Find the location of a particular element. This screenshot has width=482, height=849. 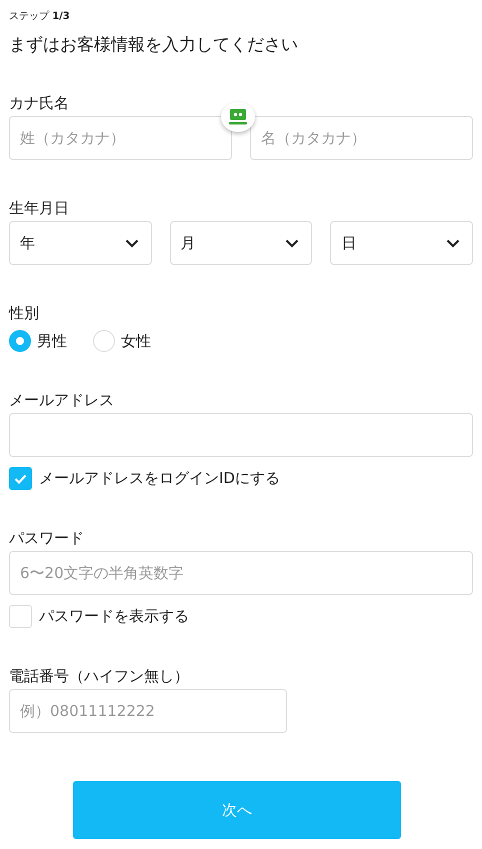

checkmark-icon is located at coordinates (20, 479).